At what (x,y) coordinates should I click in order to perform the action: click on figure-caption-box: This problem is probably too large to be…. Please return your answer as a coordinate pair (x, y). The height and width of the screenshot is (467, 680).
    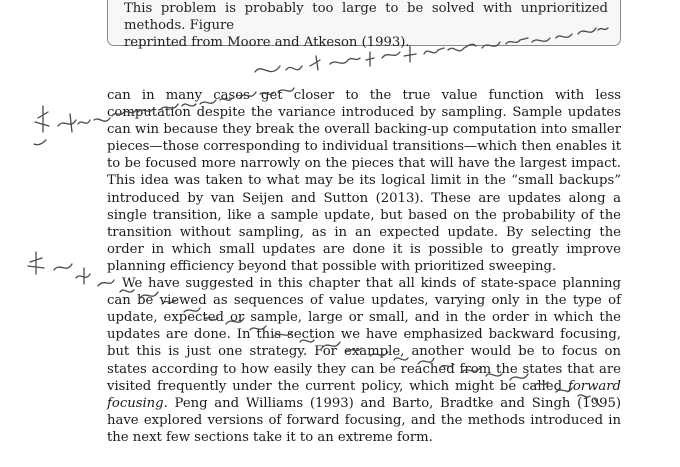
    Looking at the image, I should click on (364, 25).